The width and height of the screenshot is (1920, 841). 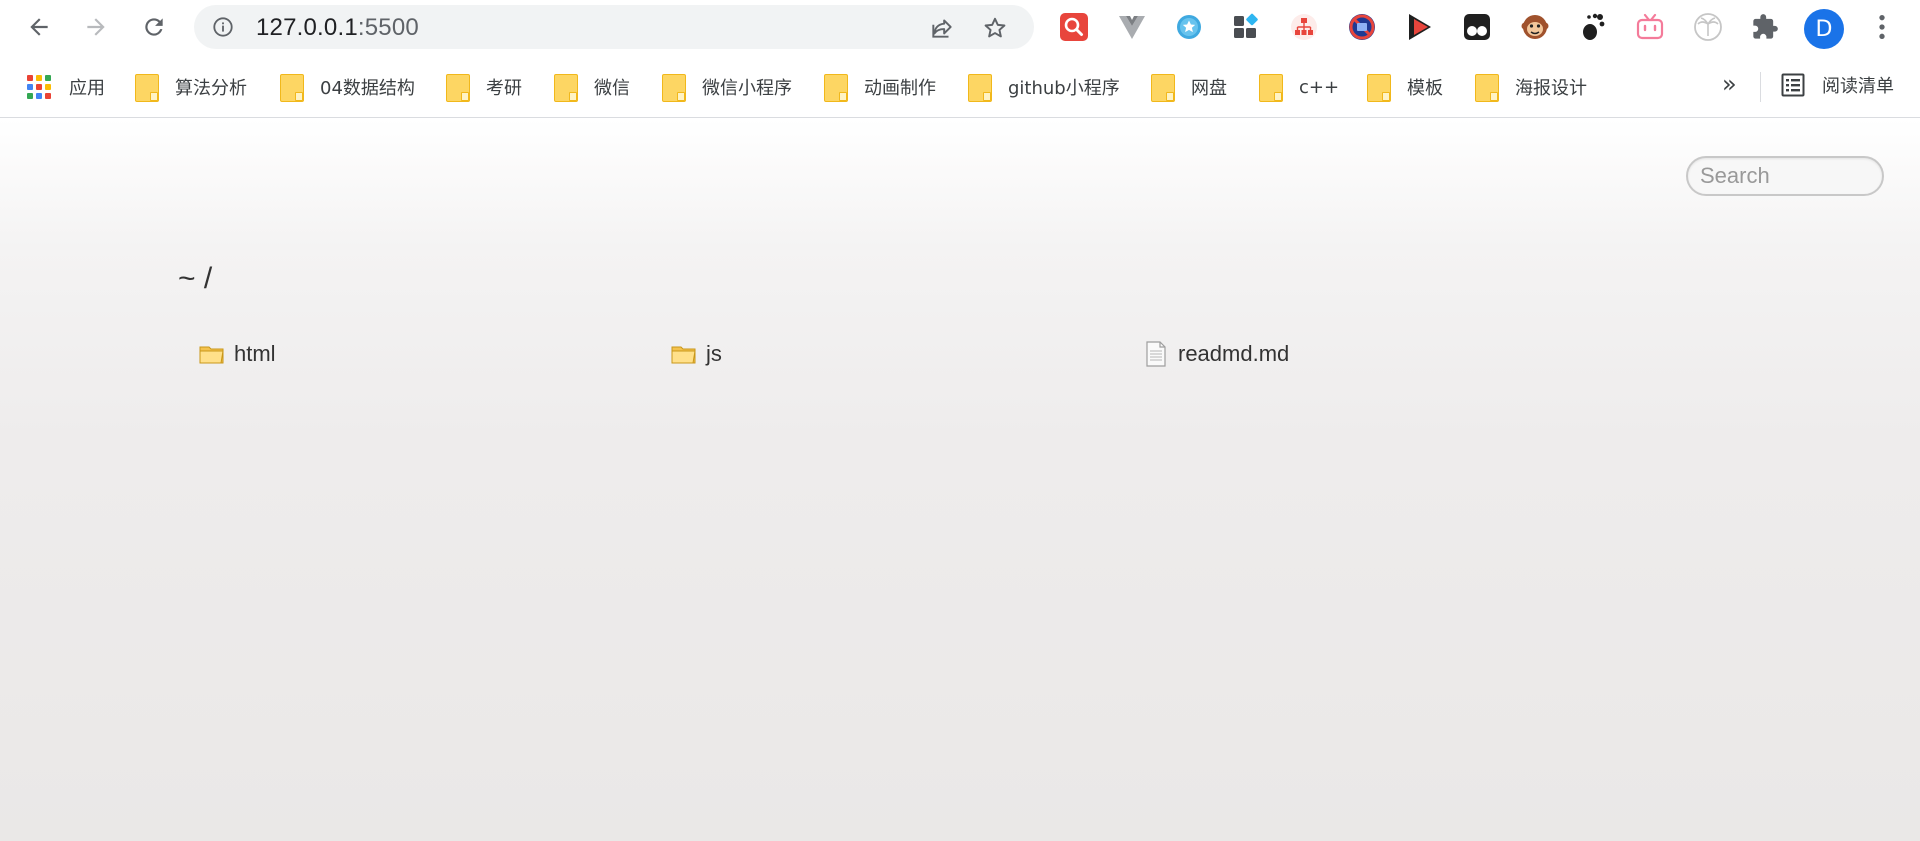 I want to click on apps-grid-icon, so click(x=39, y=87).